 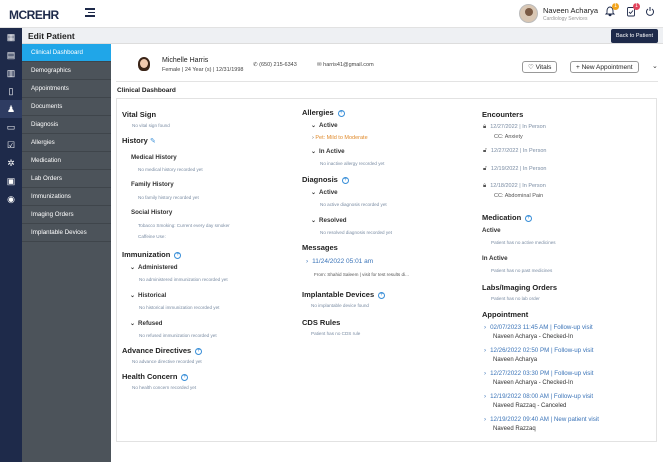 What do you see at coordinates (66, 197) in the screenshot?
I see `nav-immunizations: Immunizations` at bounding box center [66, 197].